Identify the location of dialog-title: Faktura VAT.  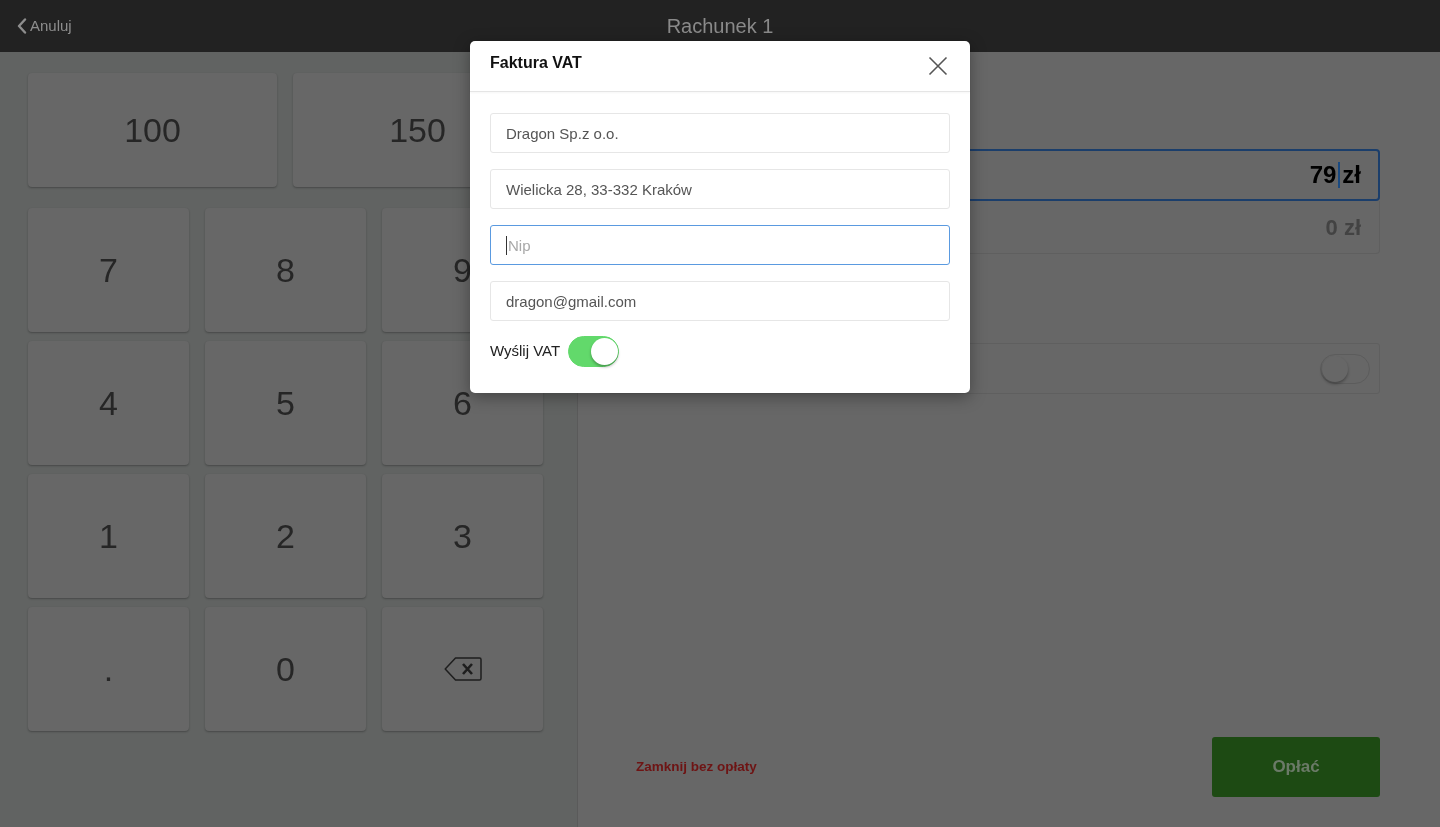
(536, 63).